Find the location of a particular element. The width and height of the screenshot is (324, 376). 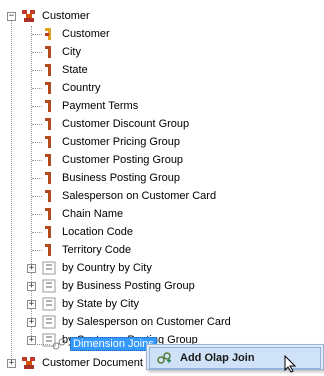

tree-item-territory-code: Territory Code is located at coordinates (87, 250).